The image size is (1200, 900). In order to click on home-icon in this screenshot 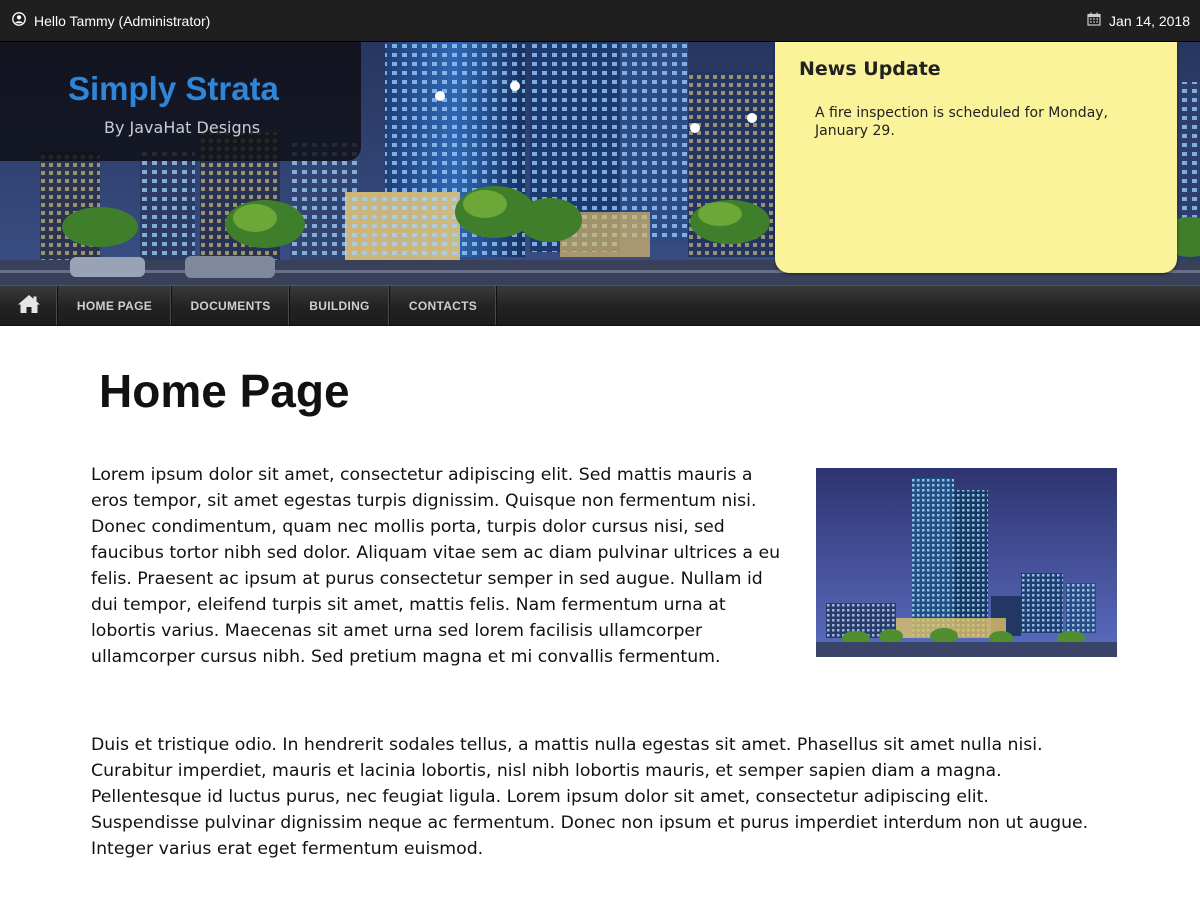, I will do `click(29, 306)`.